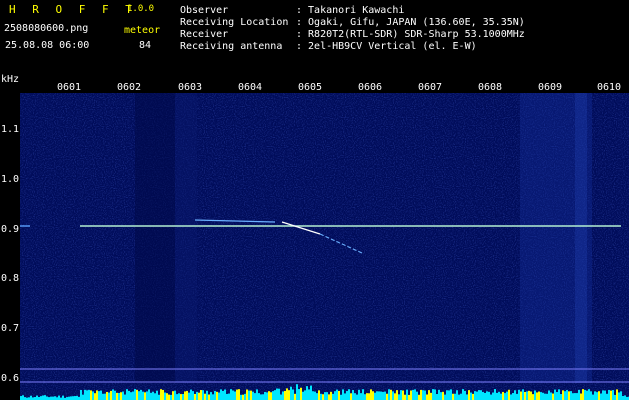 The image size is (629, 400). I want to click on file-name: 2508080600.png, so click(46, 28).